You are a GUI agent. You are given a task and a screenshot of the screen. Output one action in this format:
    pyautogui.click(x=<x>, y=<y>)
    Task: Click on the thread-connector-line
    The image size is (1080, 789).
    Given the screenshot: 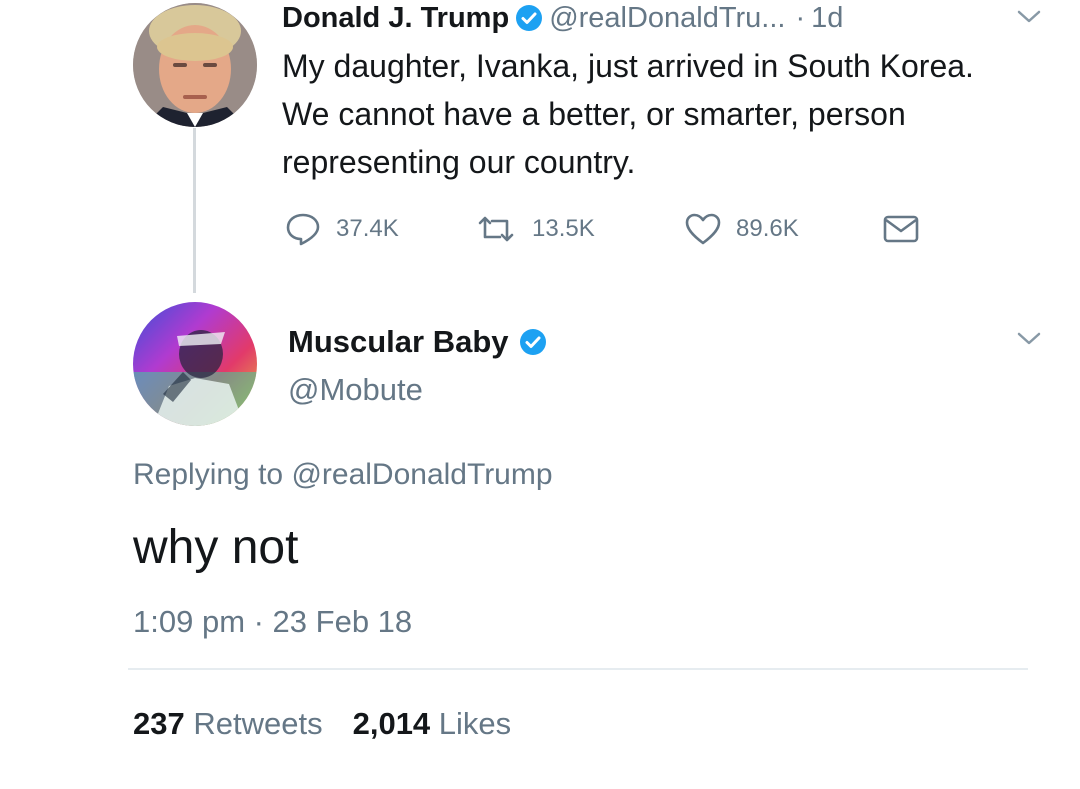 What is the action you would take?
    pyautogui.click(x=194, y=210)
    